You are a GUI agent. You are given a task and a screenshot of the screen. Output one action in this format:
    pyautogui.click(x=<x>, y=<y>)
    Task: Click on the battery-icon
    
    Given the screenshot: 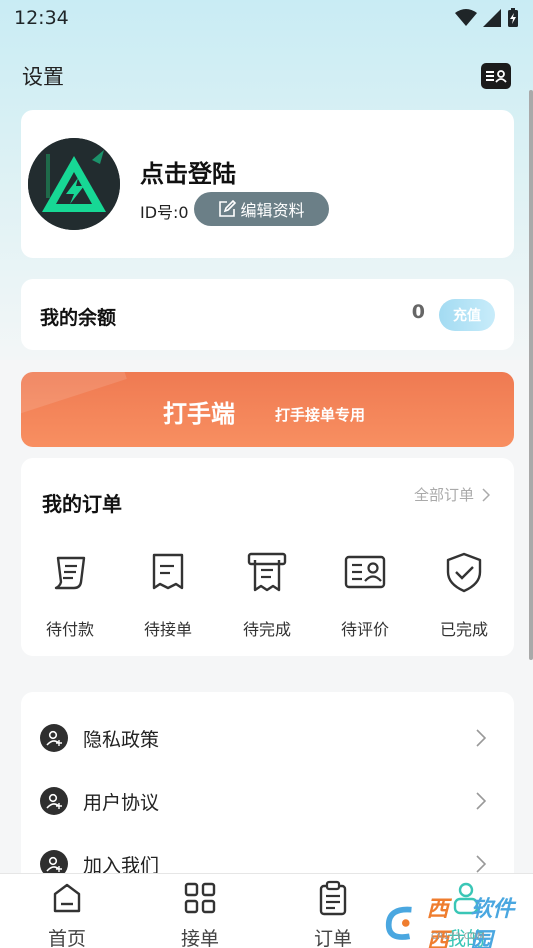 What is the action you would take?
    pyautogui.click(x=513, y=17)
    